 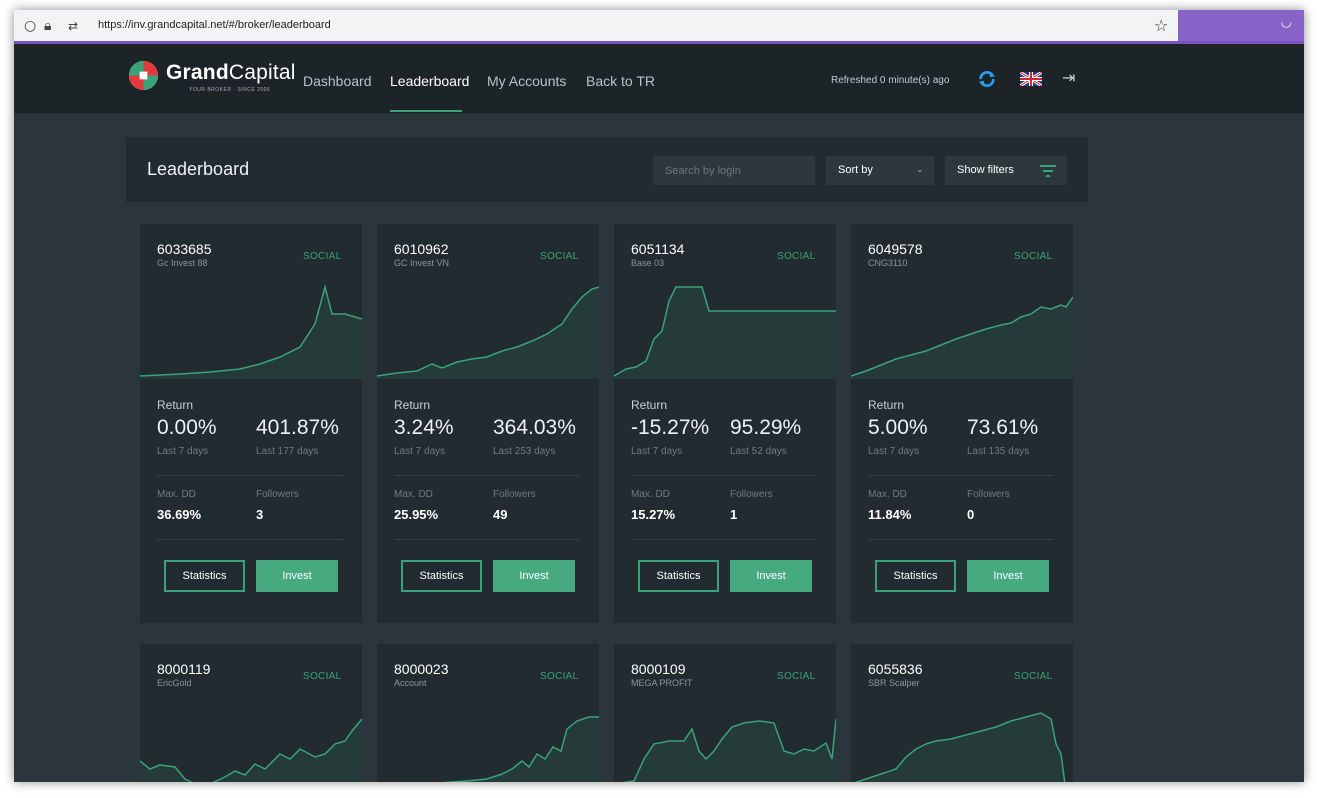 I want to click on trader-card: 8000119 EricGold SOCIAL, so click(x=251, y=713).